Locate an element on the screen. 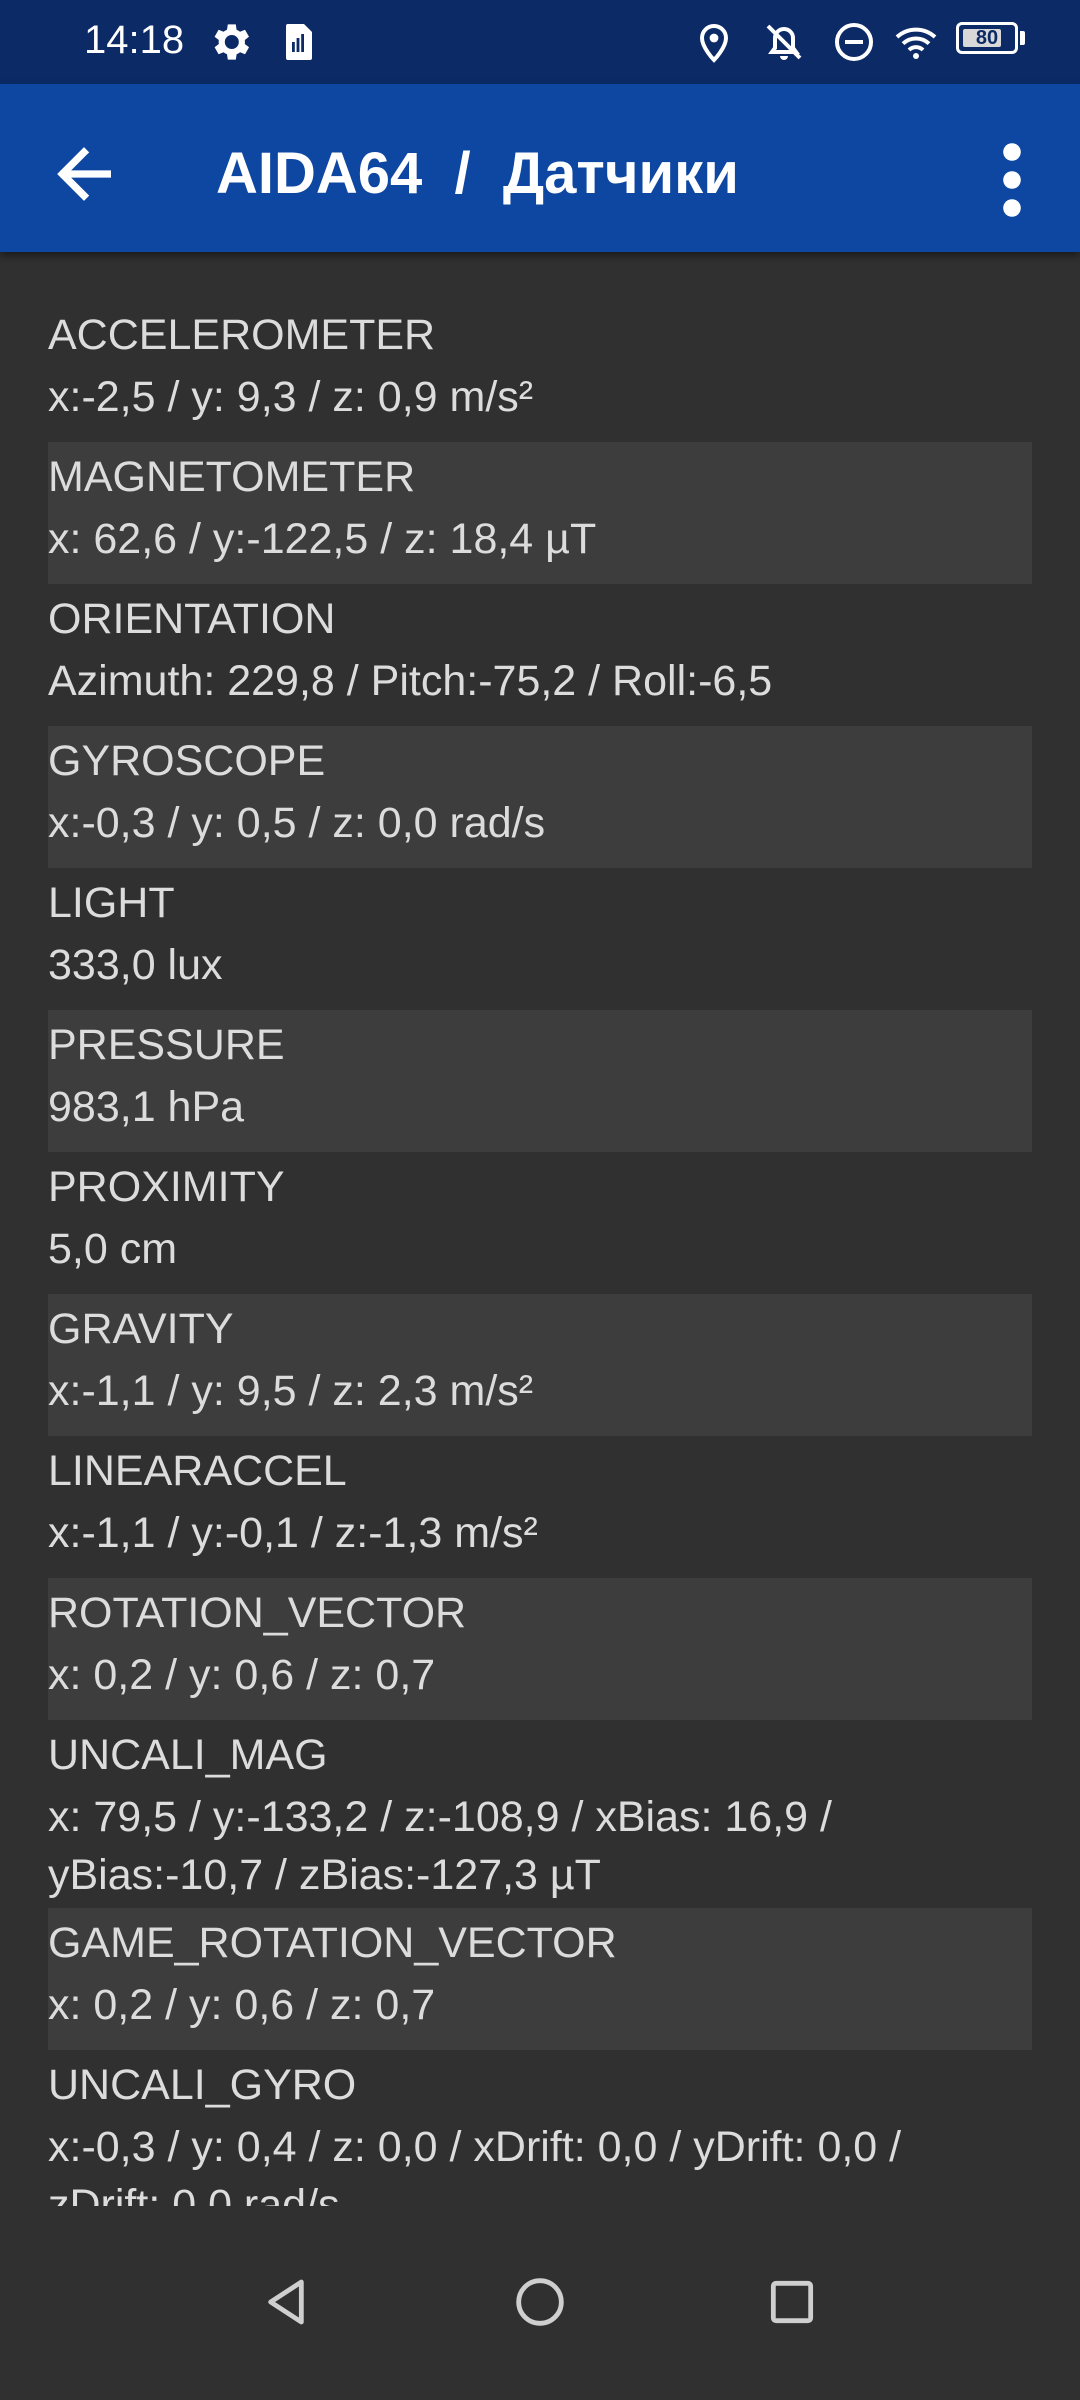 This screenshot has width=1080, height=2400. sensor-name: GAME_ROTATION_VECTOR is located at coordinates (332, 1943).